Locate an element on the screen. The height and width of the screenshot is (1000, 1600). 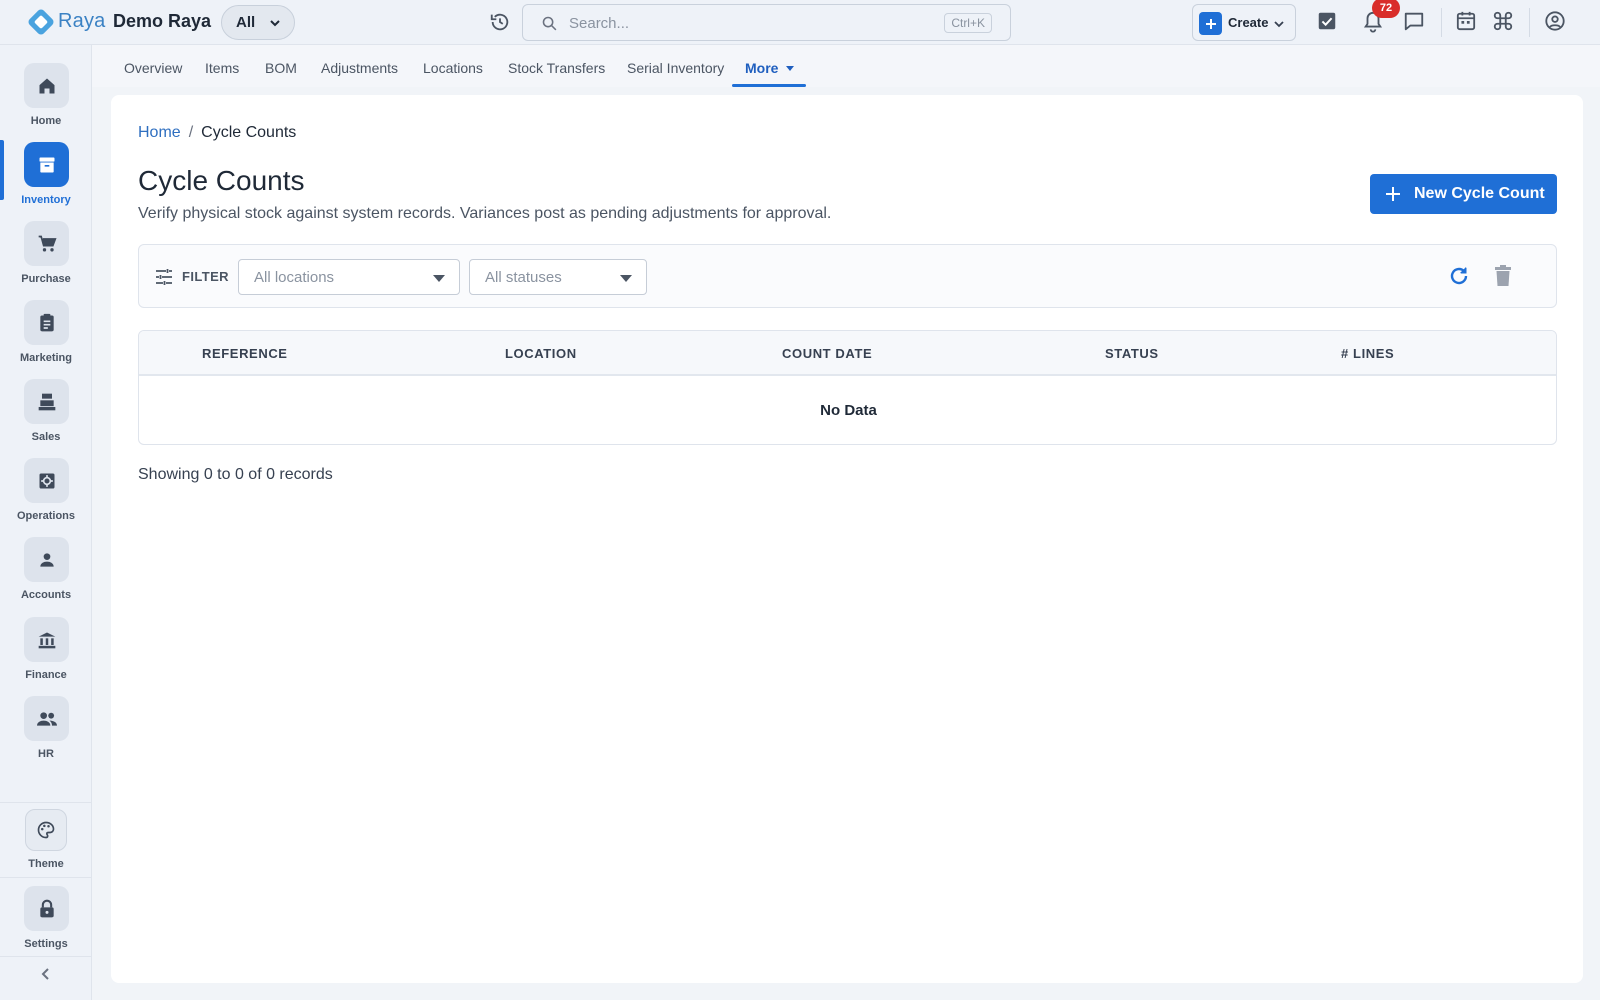
sidebar-item-finance: Finance is located at coordinates (46, 657).